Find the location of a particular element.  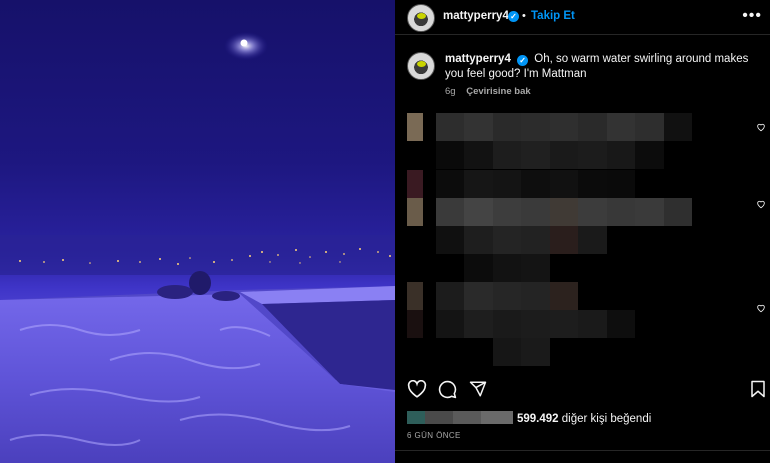

post-age: 6g is located at coordinates (450, 91).